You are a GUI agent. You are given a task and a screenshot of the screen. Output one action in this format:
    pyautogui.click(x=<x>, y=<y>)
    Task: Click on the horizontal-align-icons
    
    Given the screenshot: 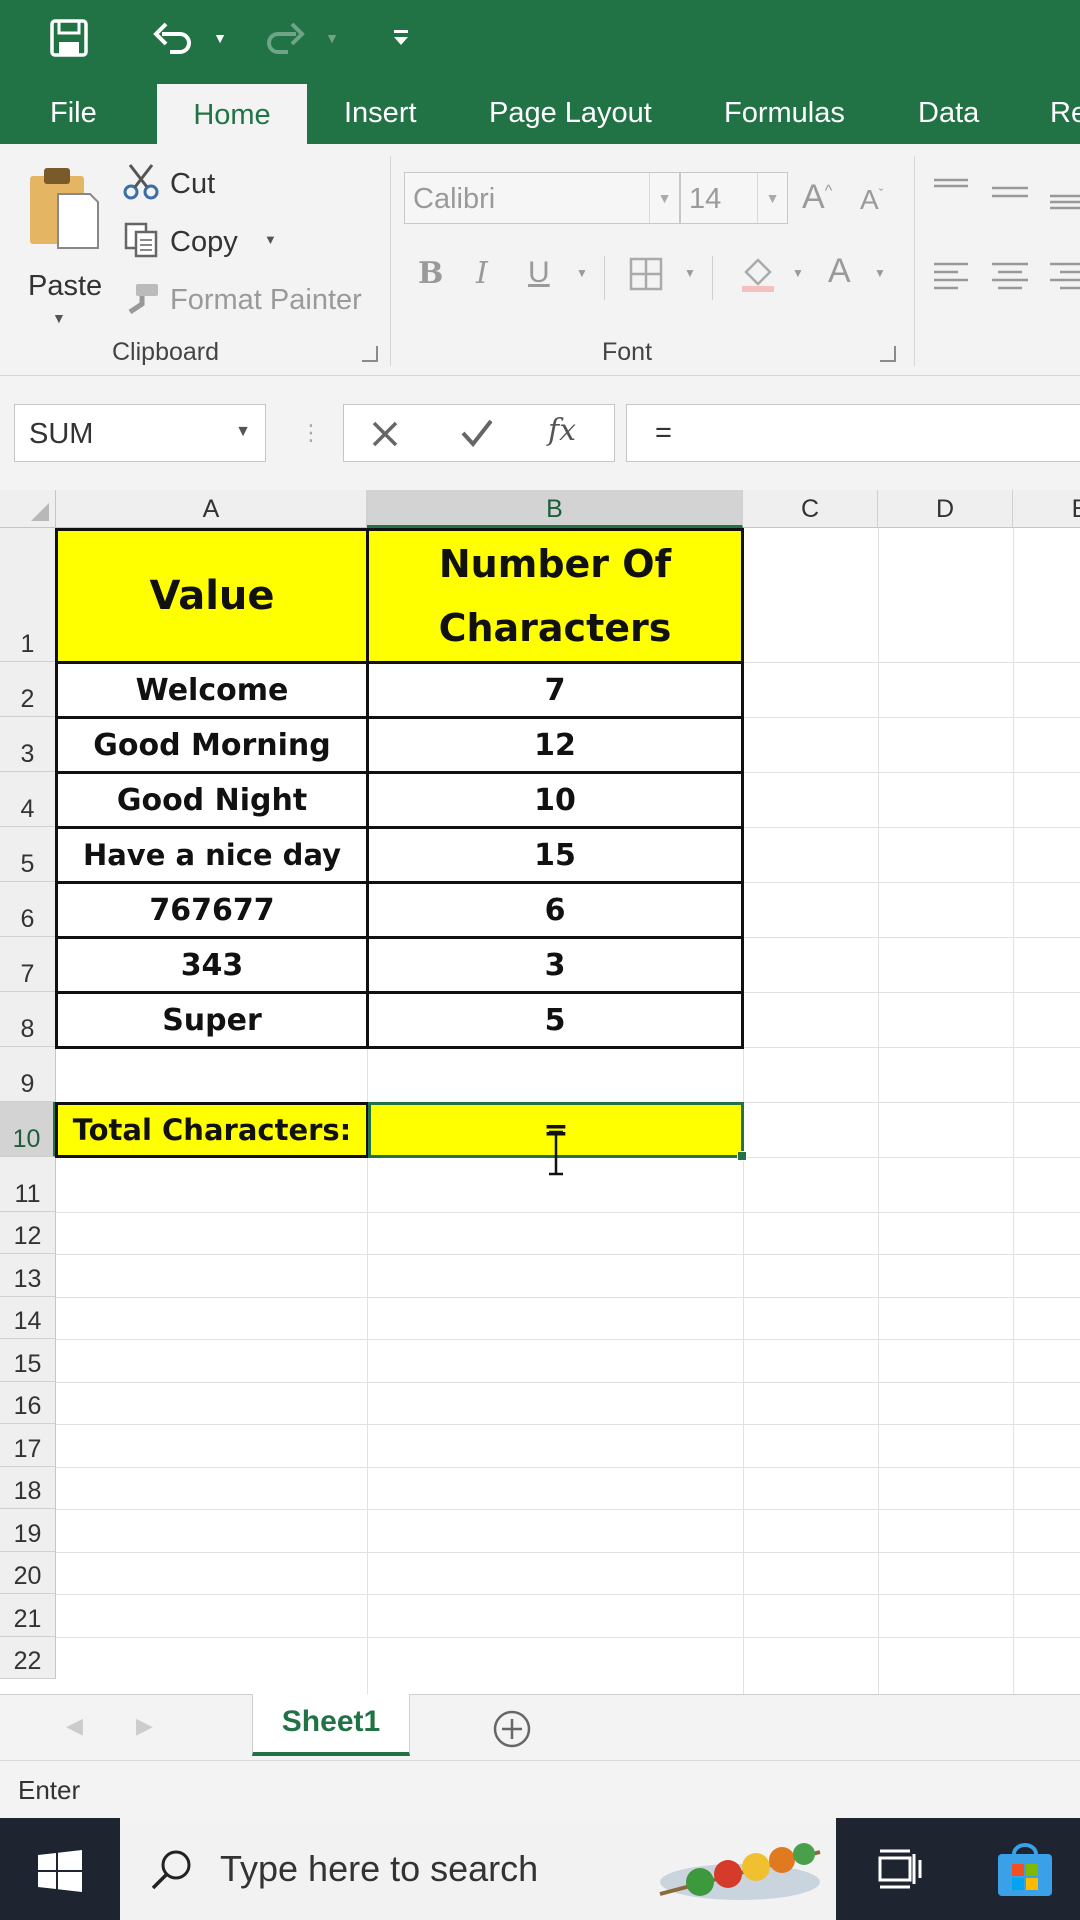 What is the action you would take?
    pyautogui.click(x=1005, y=276)
    